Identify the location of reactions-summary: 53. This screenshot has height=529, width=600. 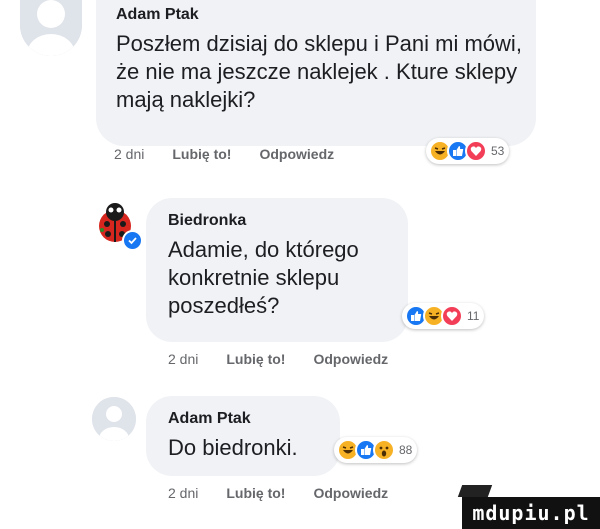
(468, 151).